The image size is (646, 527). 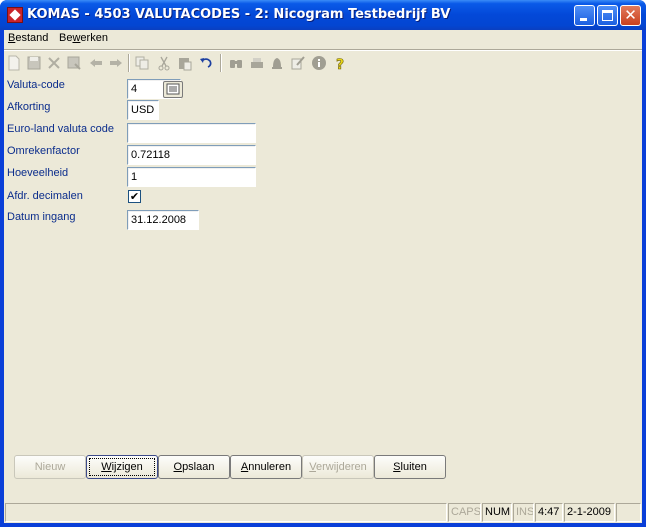 What do you see at coordinates (96, 63) in the screenshot?
I see `back-arrow-icon` at bounding box center [96, 63].